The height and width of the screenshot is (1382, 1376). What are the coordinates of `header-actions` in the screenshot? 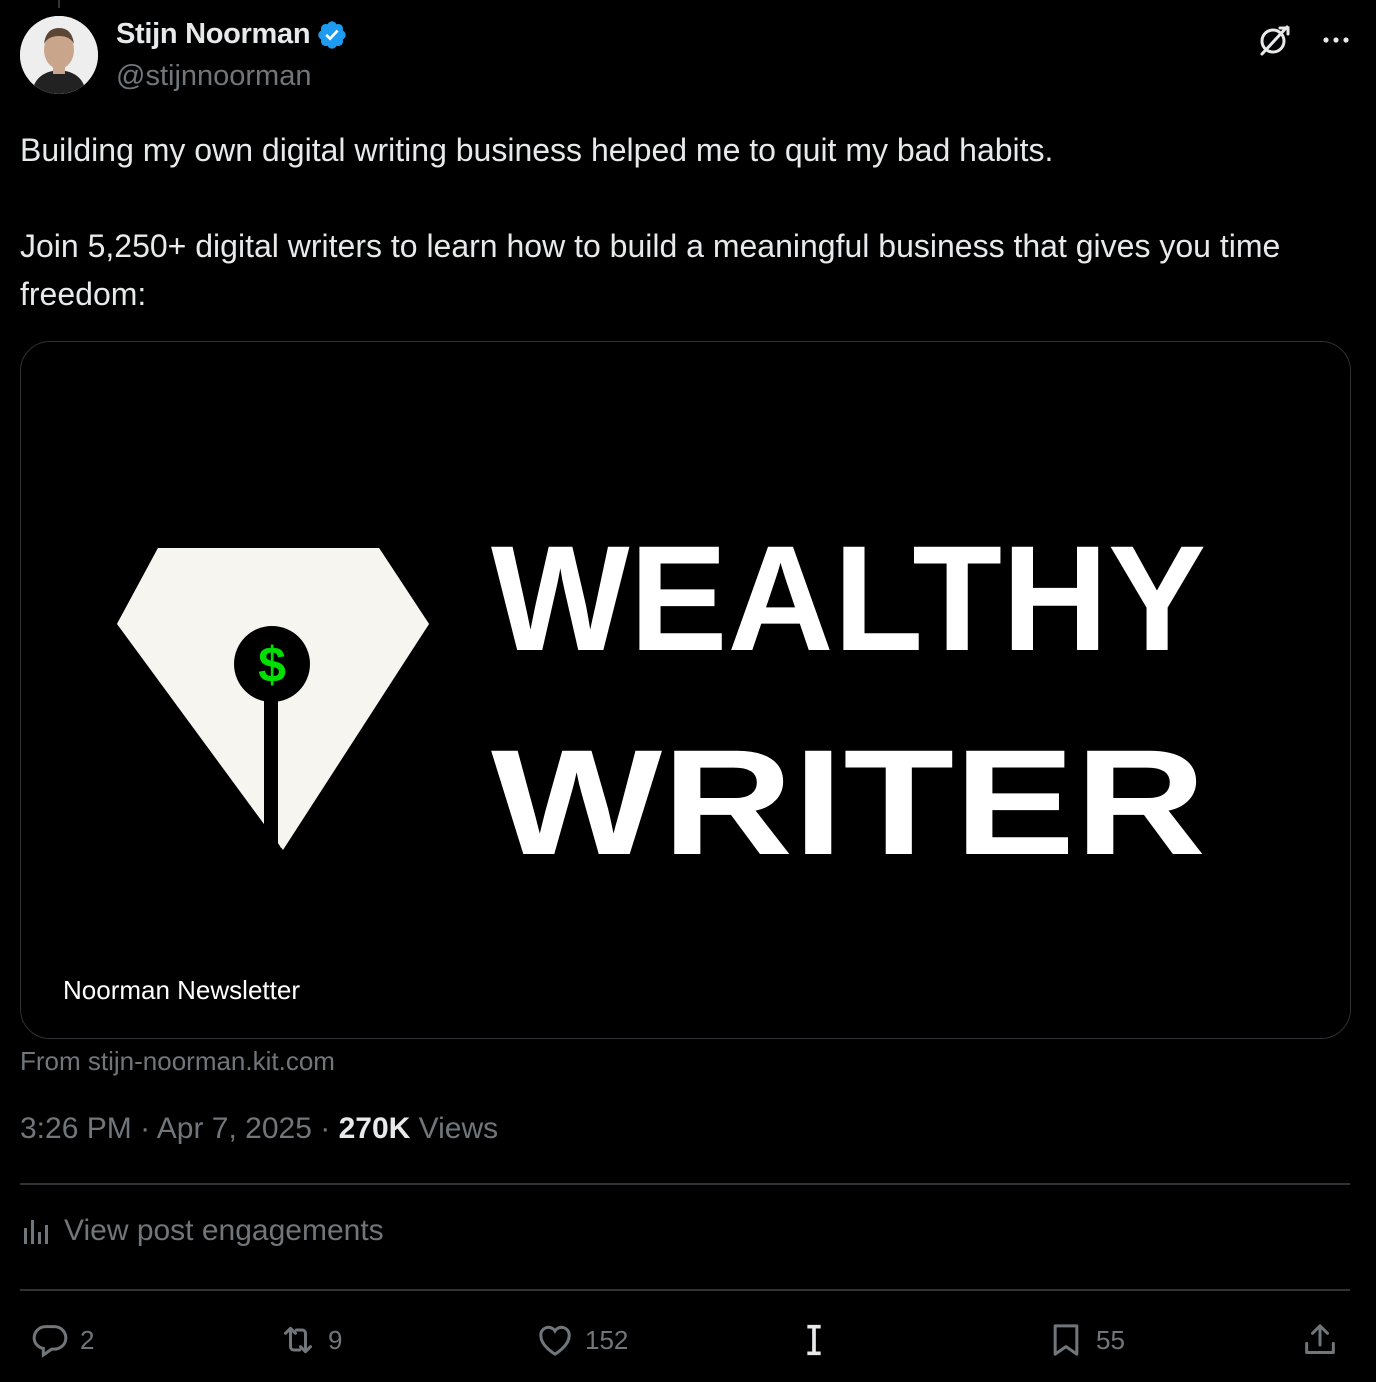 It's located at (1305, 40).